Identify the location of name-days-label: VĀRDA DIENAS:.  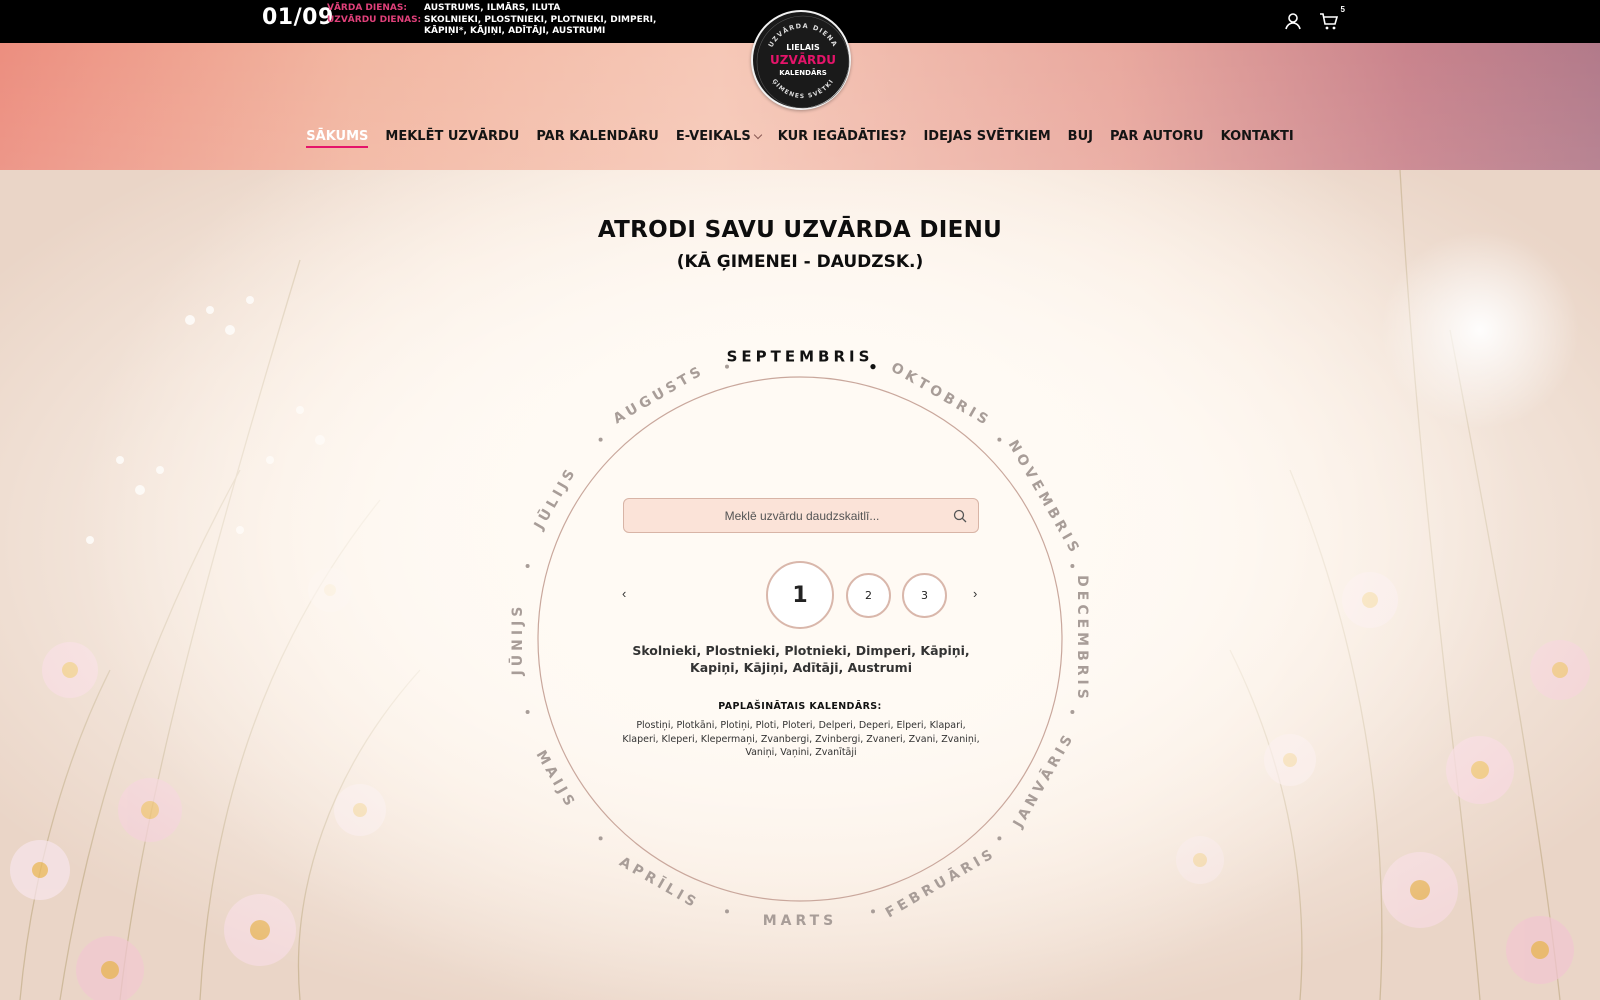
(367, 8).